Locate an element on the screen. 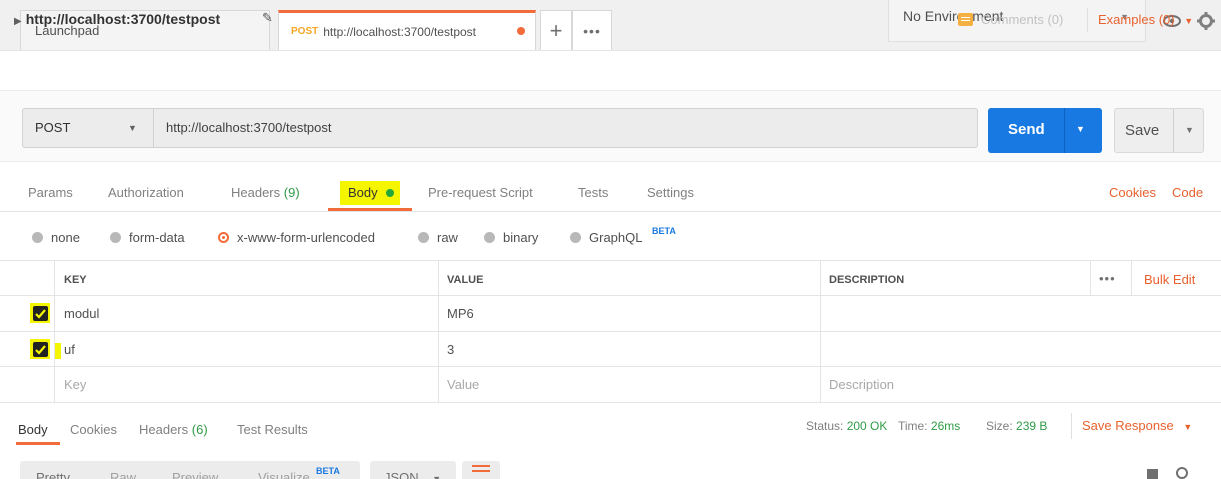 This screenshot has height=479, width=1221. row-key: uf is located at coordinates (69, 349).